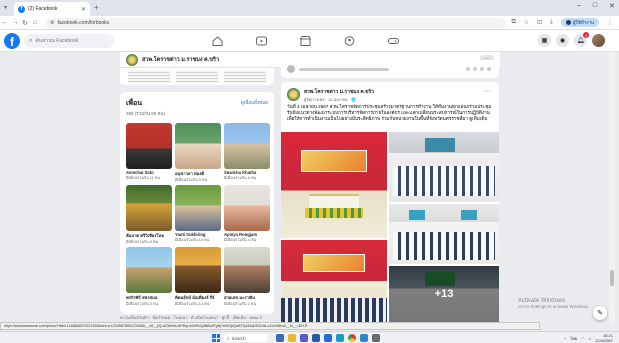  What do you see at coordinates (526, 22) in the screenshot?
I see `bookmark-star-icon: ☆` at bounding box center [526, 22].